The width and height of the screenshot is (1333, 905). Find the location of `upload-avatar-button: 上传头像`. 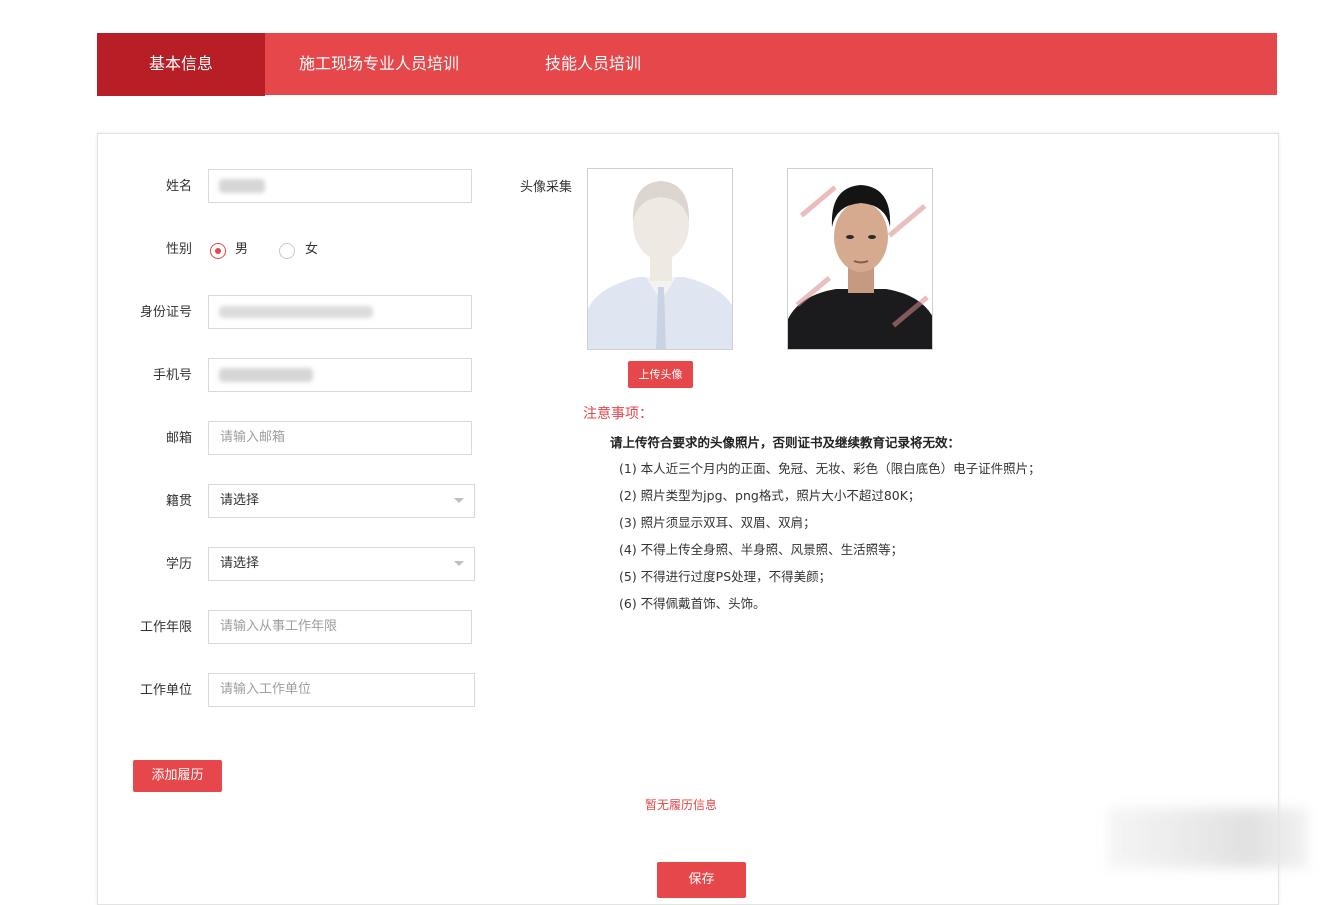

upload-avatar-button: 上传头像 is located at coordinates (660, 374).